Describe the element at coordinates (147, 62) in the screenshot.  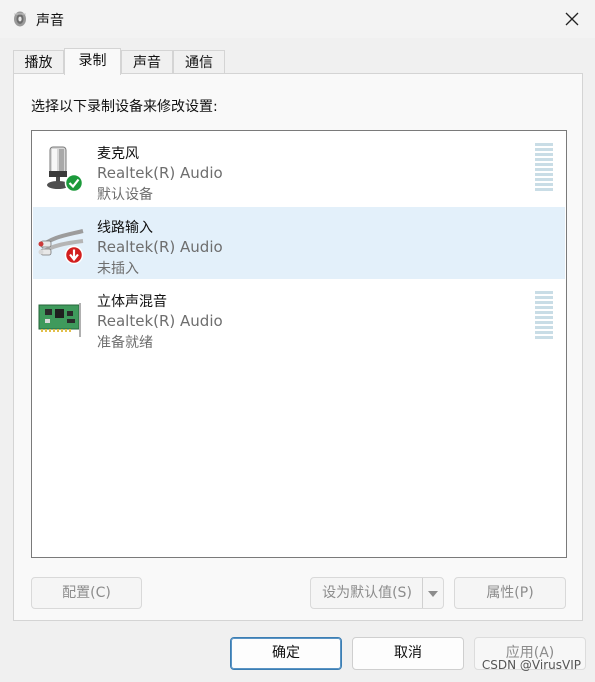
I see `tab-sounds: 声音` at that location.